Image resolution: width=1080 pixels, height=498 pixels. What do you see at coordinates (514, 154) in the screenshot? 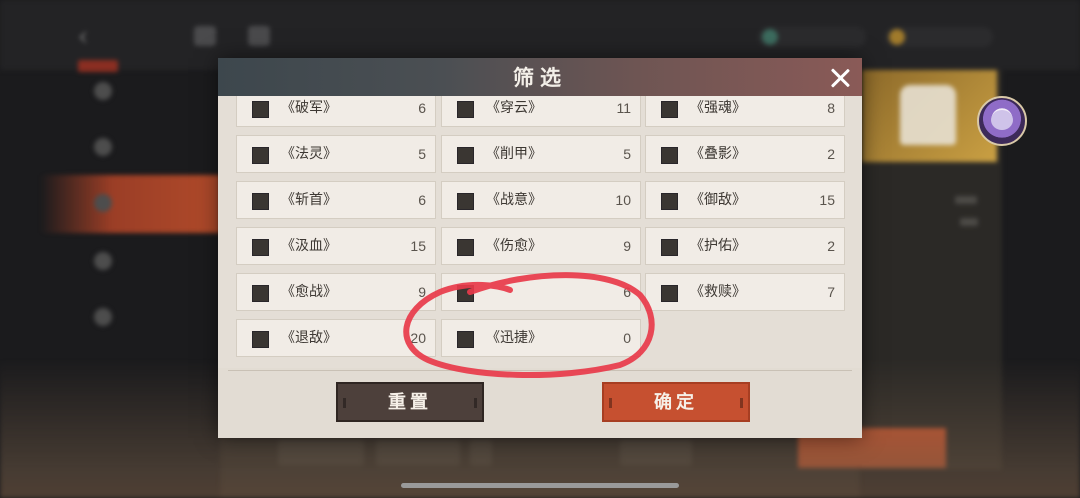
I see `filter-name: 《削甲》` at bounding box center [514, 154].